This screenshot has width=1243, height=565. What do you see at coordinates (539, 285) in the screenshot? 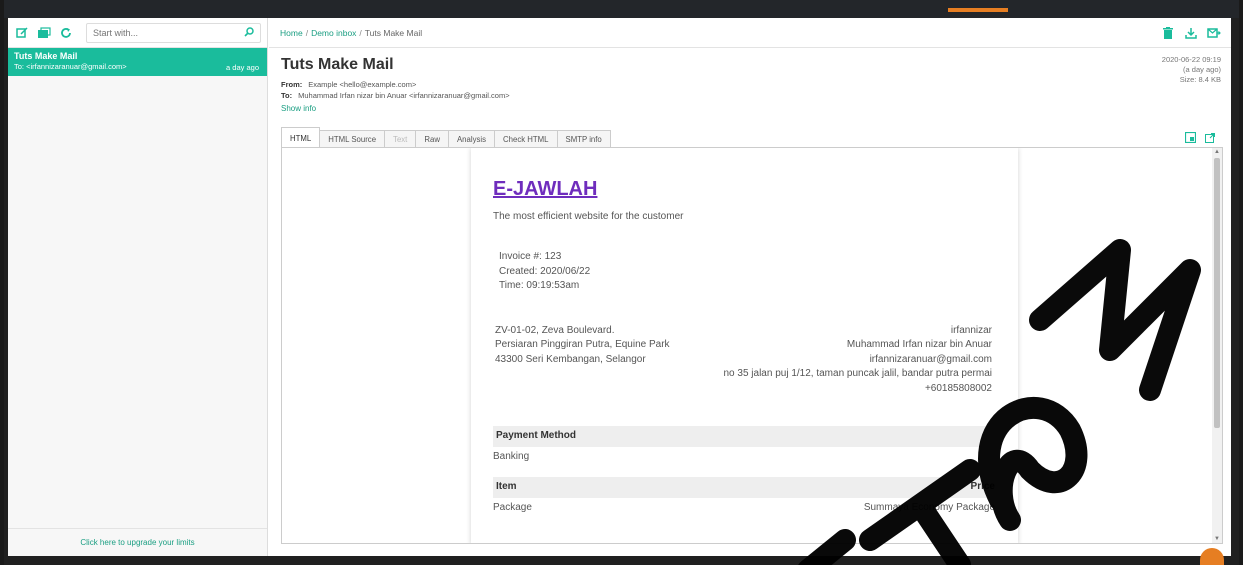
I see `invoice-time: Time: 09:19:53am` at bounding box center [539, 285].